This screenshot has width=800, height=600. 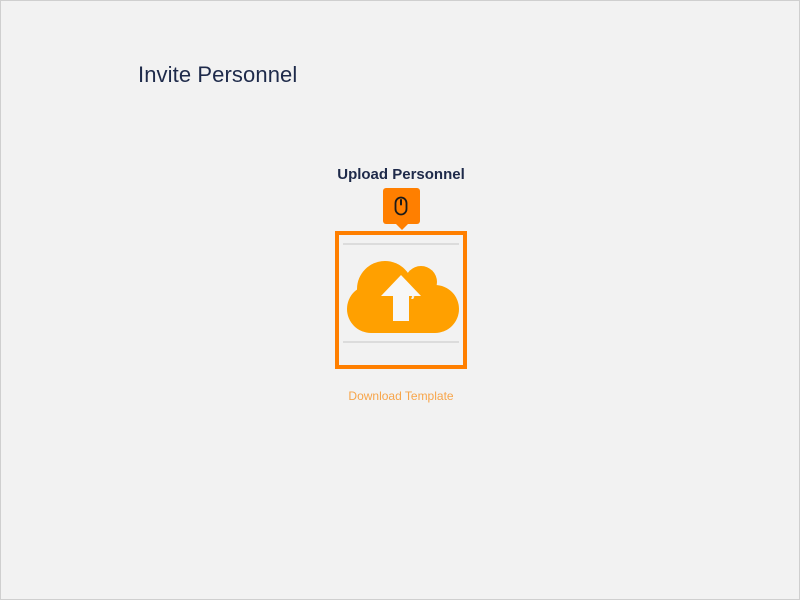 What do you see at coordinates (400, 396) in the screenshot?
I see `download-template-link: Download Template` at bounding box center [400, 396].